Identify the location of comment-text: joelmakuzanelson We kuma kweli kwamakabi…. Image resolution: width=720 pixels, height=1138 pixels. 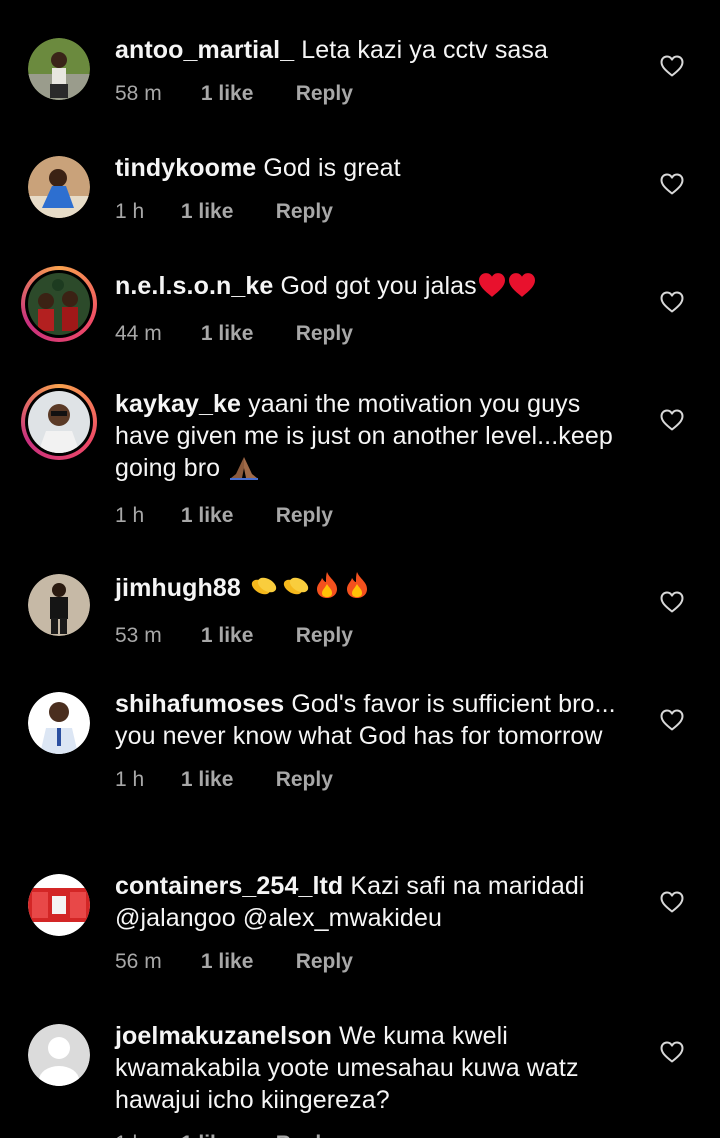
(370, 1068).